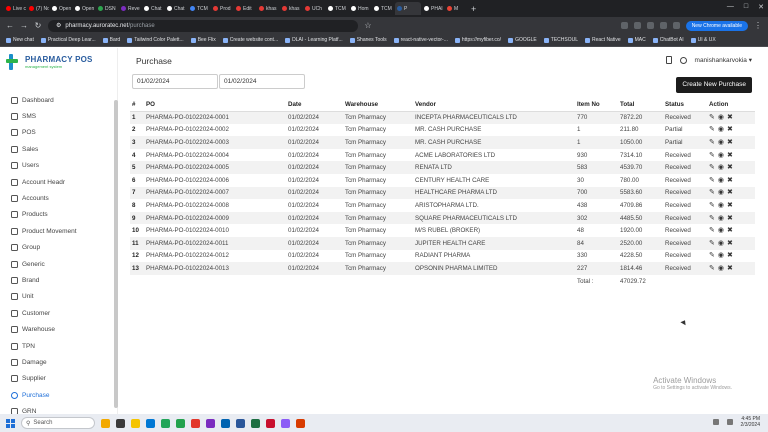  What do you see at coordinates (473, 9) in the screenshot?
I see `new-tab-icon: +` at bounding box center [473, 9].